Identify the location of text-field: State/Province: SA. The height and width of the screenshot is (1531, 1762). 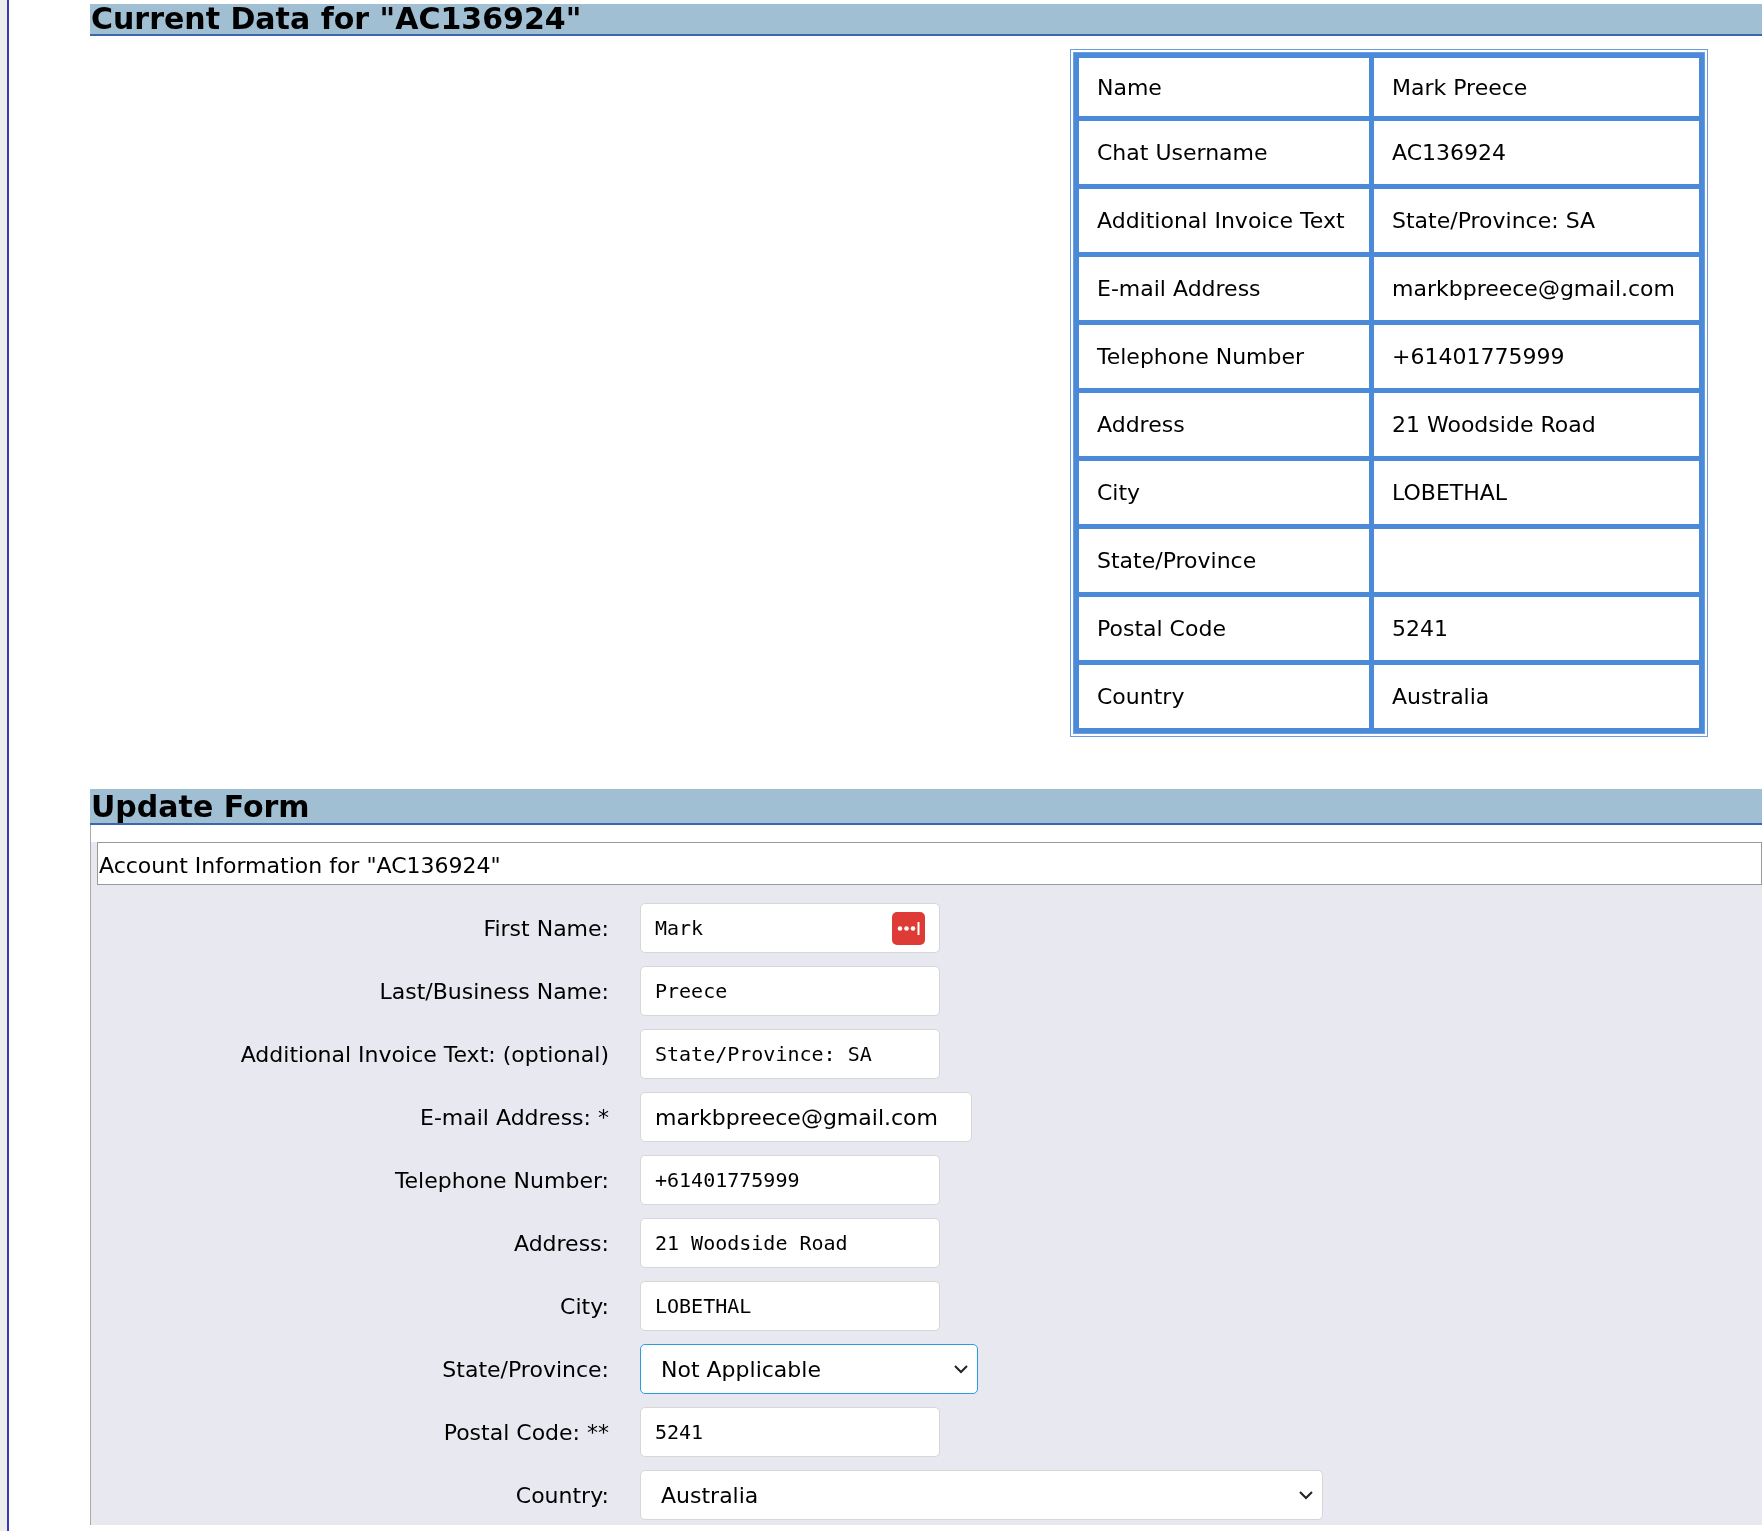
(790, 1054).